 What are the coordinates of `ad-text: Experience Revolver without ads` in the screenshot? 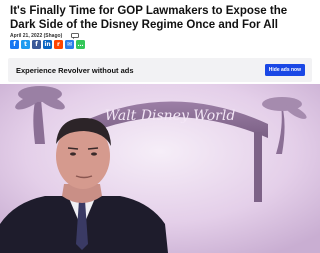 It's located at (75, 70).